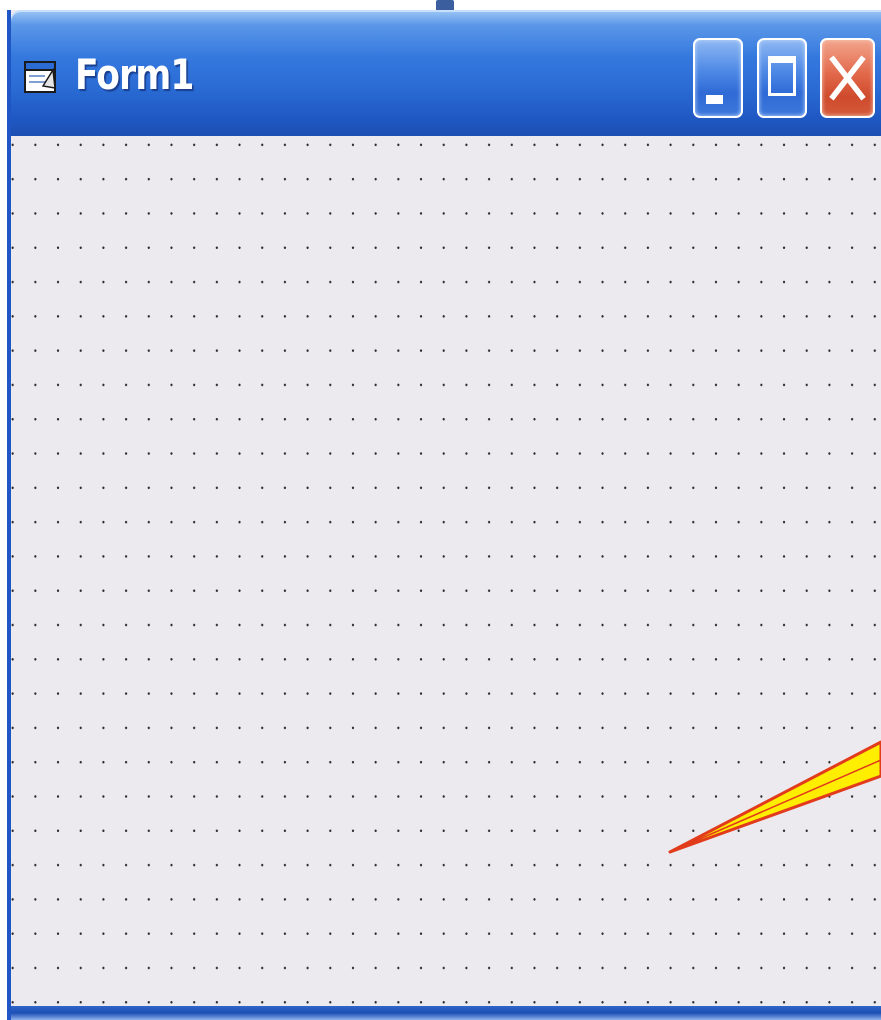 This screenshot has height=1020, width=881. I want to click on minimize-icon, so click(714, 99).